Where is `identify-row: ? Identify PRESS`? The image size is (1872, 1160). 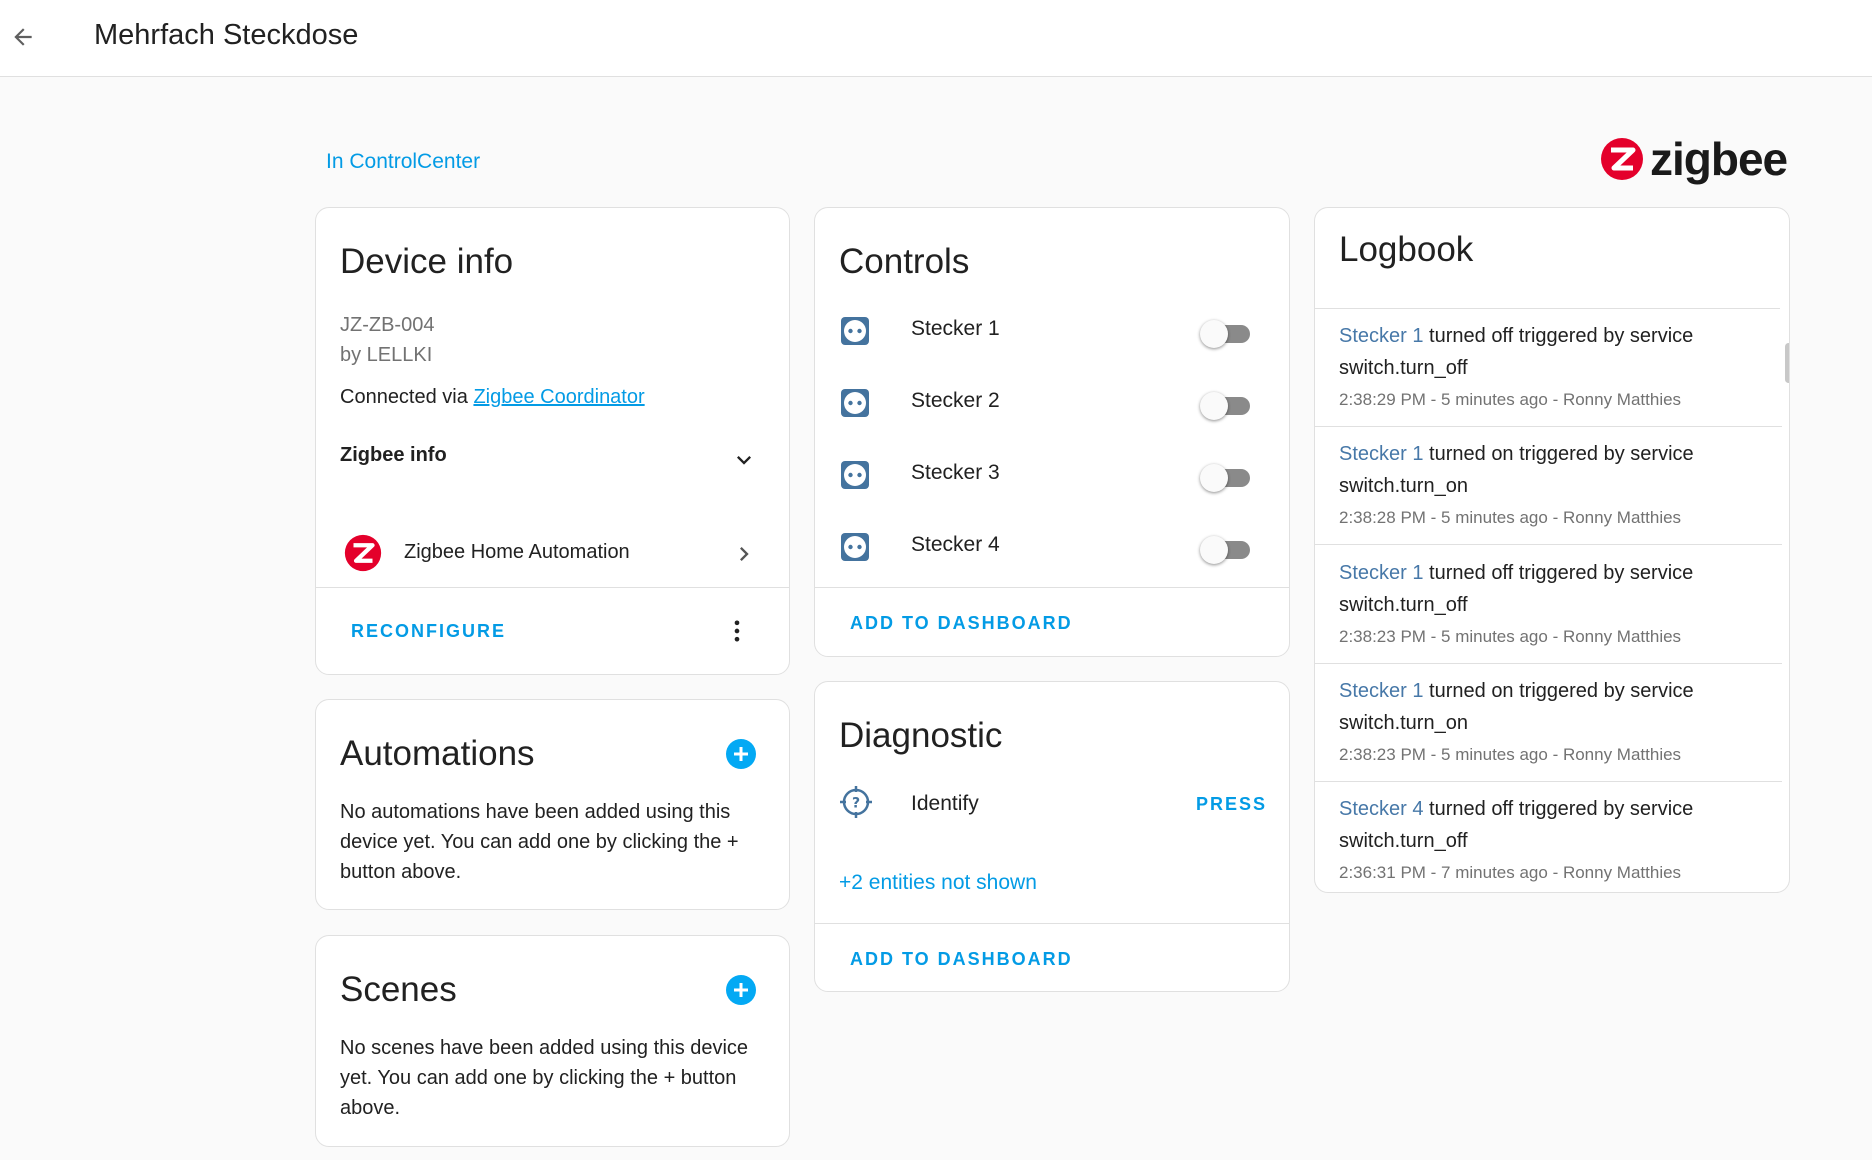 identify-row: ? Identify PRESS is located at coordinates (1052, 803).